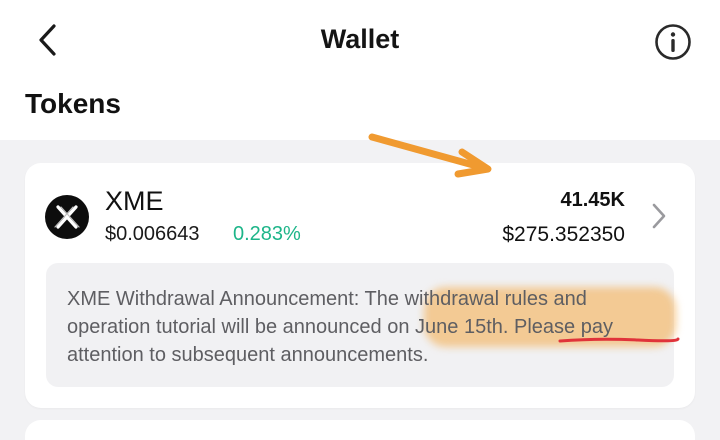 This screenshot has width=720, height=440. What do you see at coordinates (152, 234) in the screenshot?
I see `token-price: $0.006643` at bounding box center [152, 234].